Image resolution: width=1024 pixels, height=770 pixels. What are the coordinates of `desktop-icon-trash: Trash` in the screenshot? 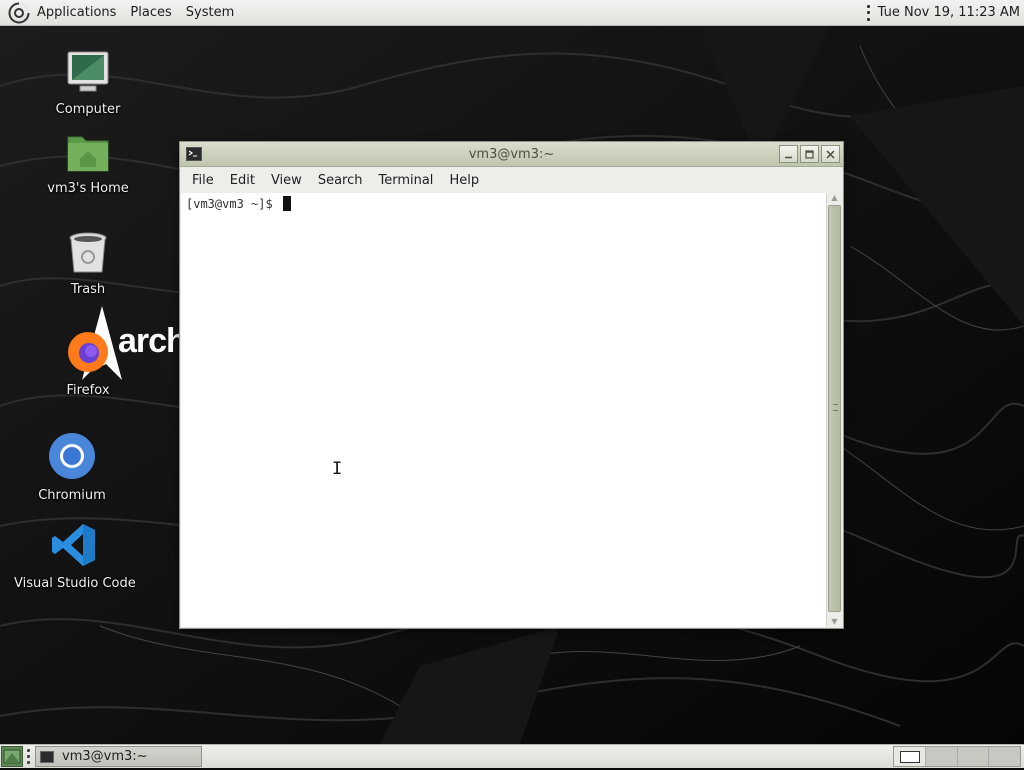 It's located at (88, 263).